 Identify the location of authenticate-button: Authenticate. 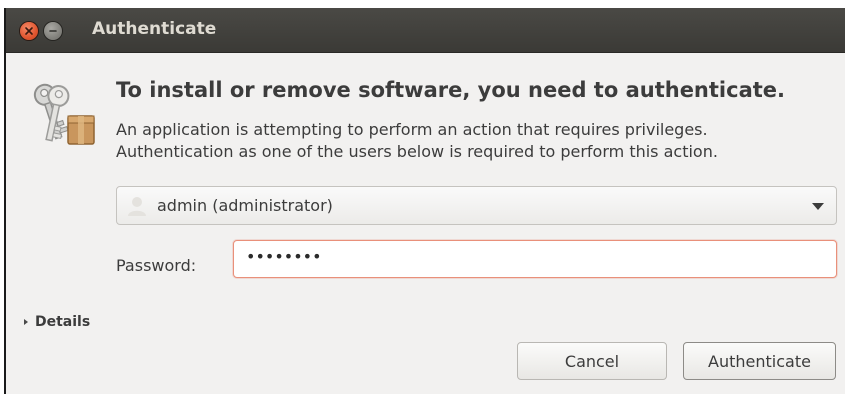
(759, 361).